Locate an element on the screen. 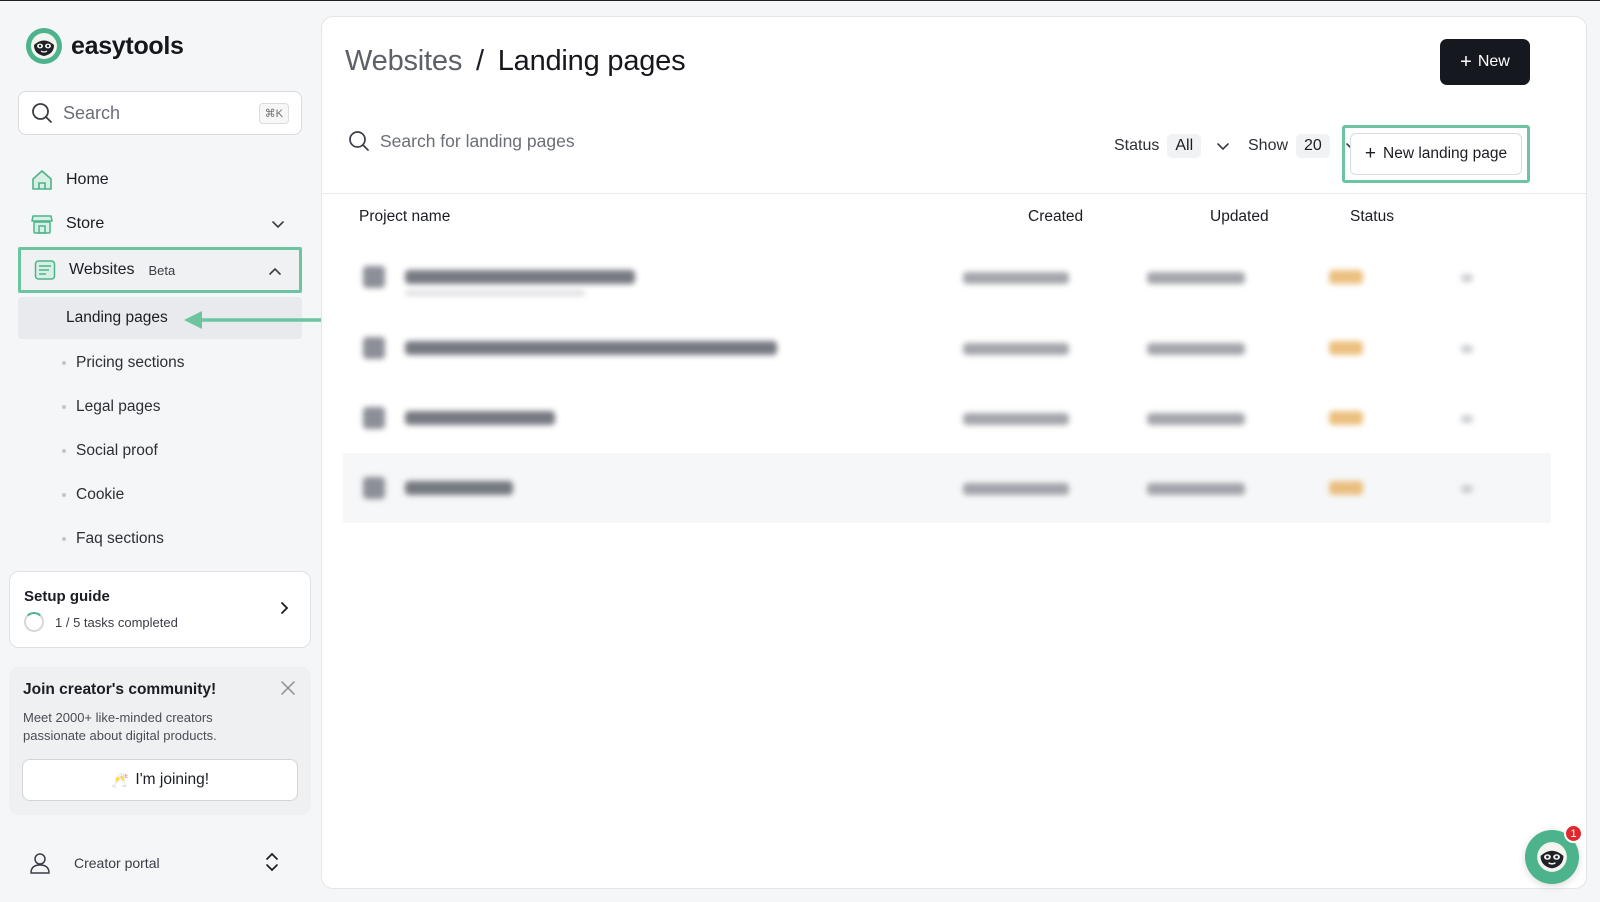  cheers-icon: 🥂 is located at coordinates (119, 779).